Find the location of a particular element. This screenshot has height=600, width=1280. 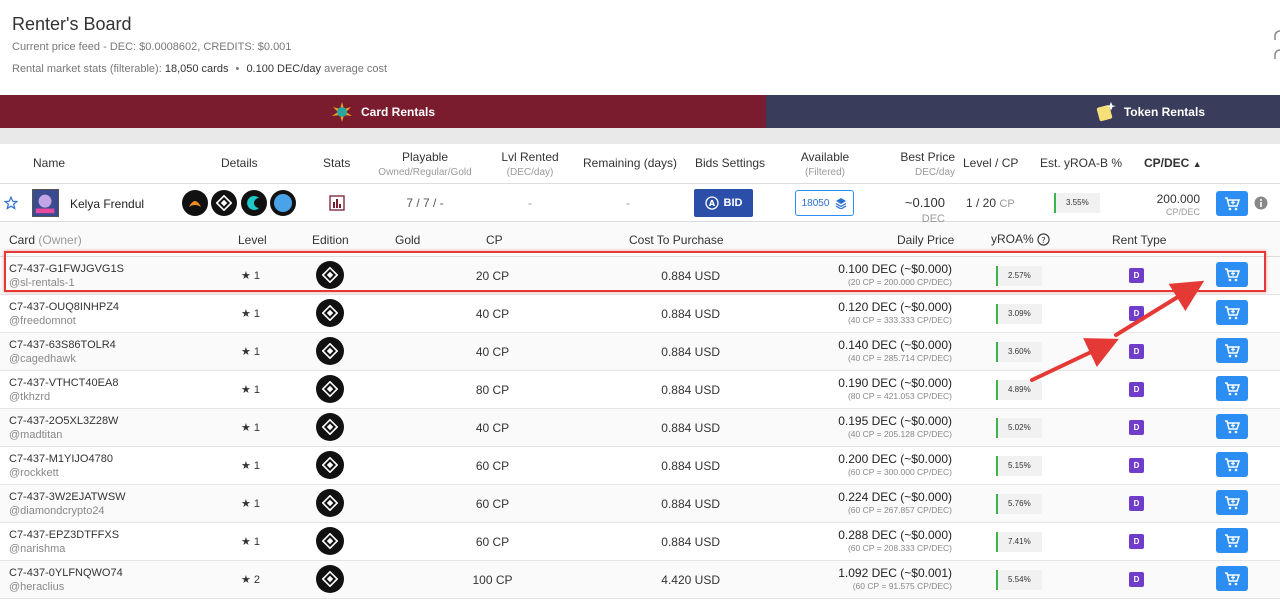

owner-name: @madtitan is located at coordinates (35, 435).